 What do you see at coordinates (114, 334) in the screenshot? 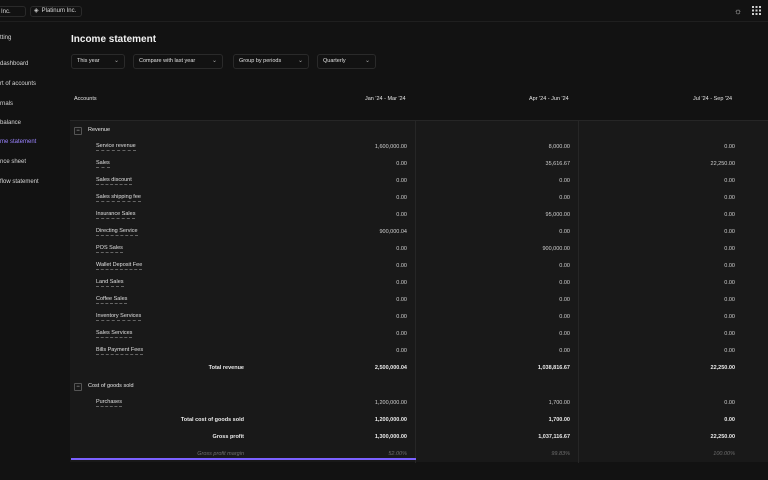
I see `account-link: Sales Services` at bounding box center [114, 334].